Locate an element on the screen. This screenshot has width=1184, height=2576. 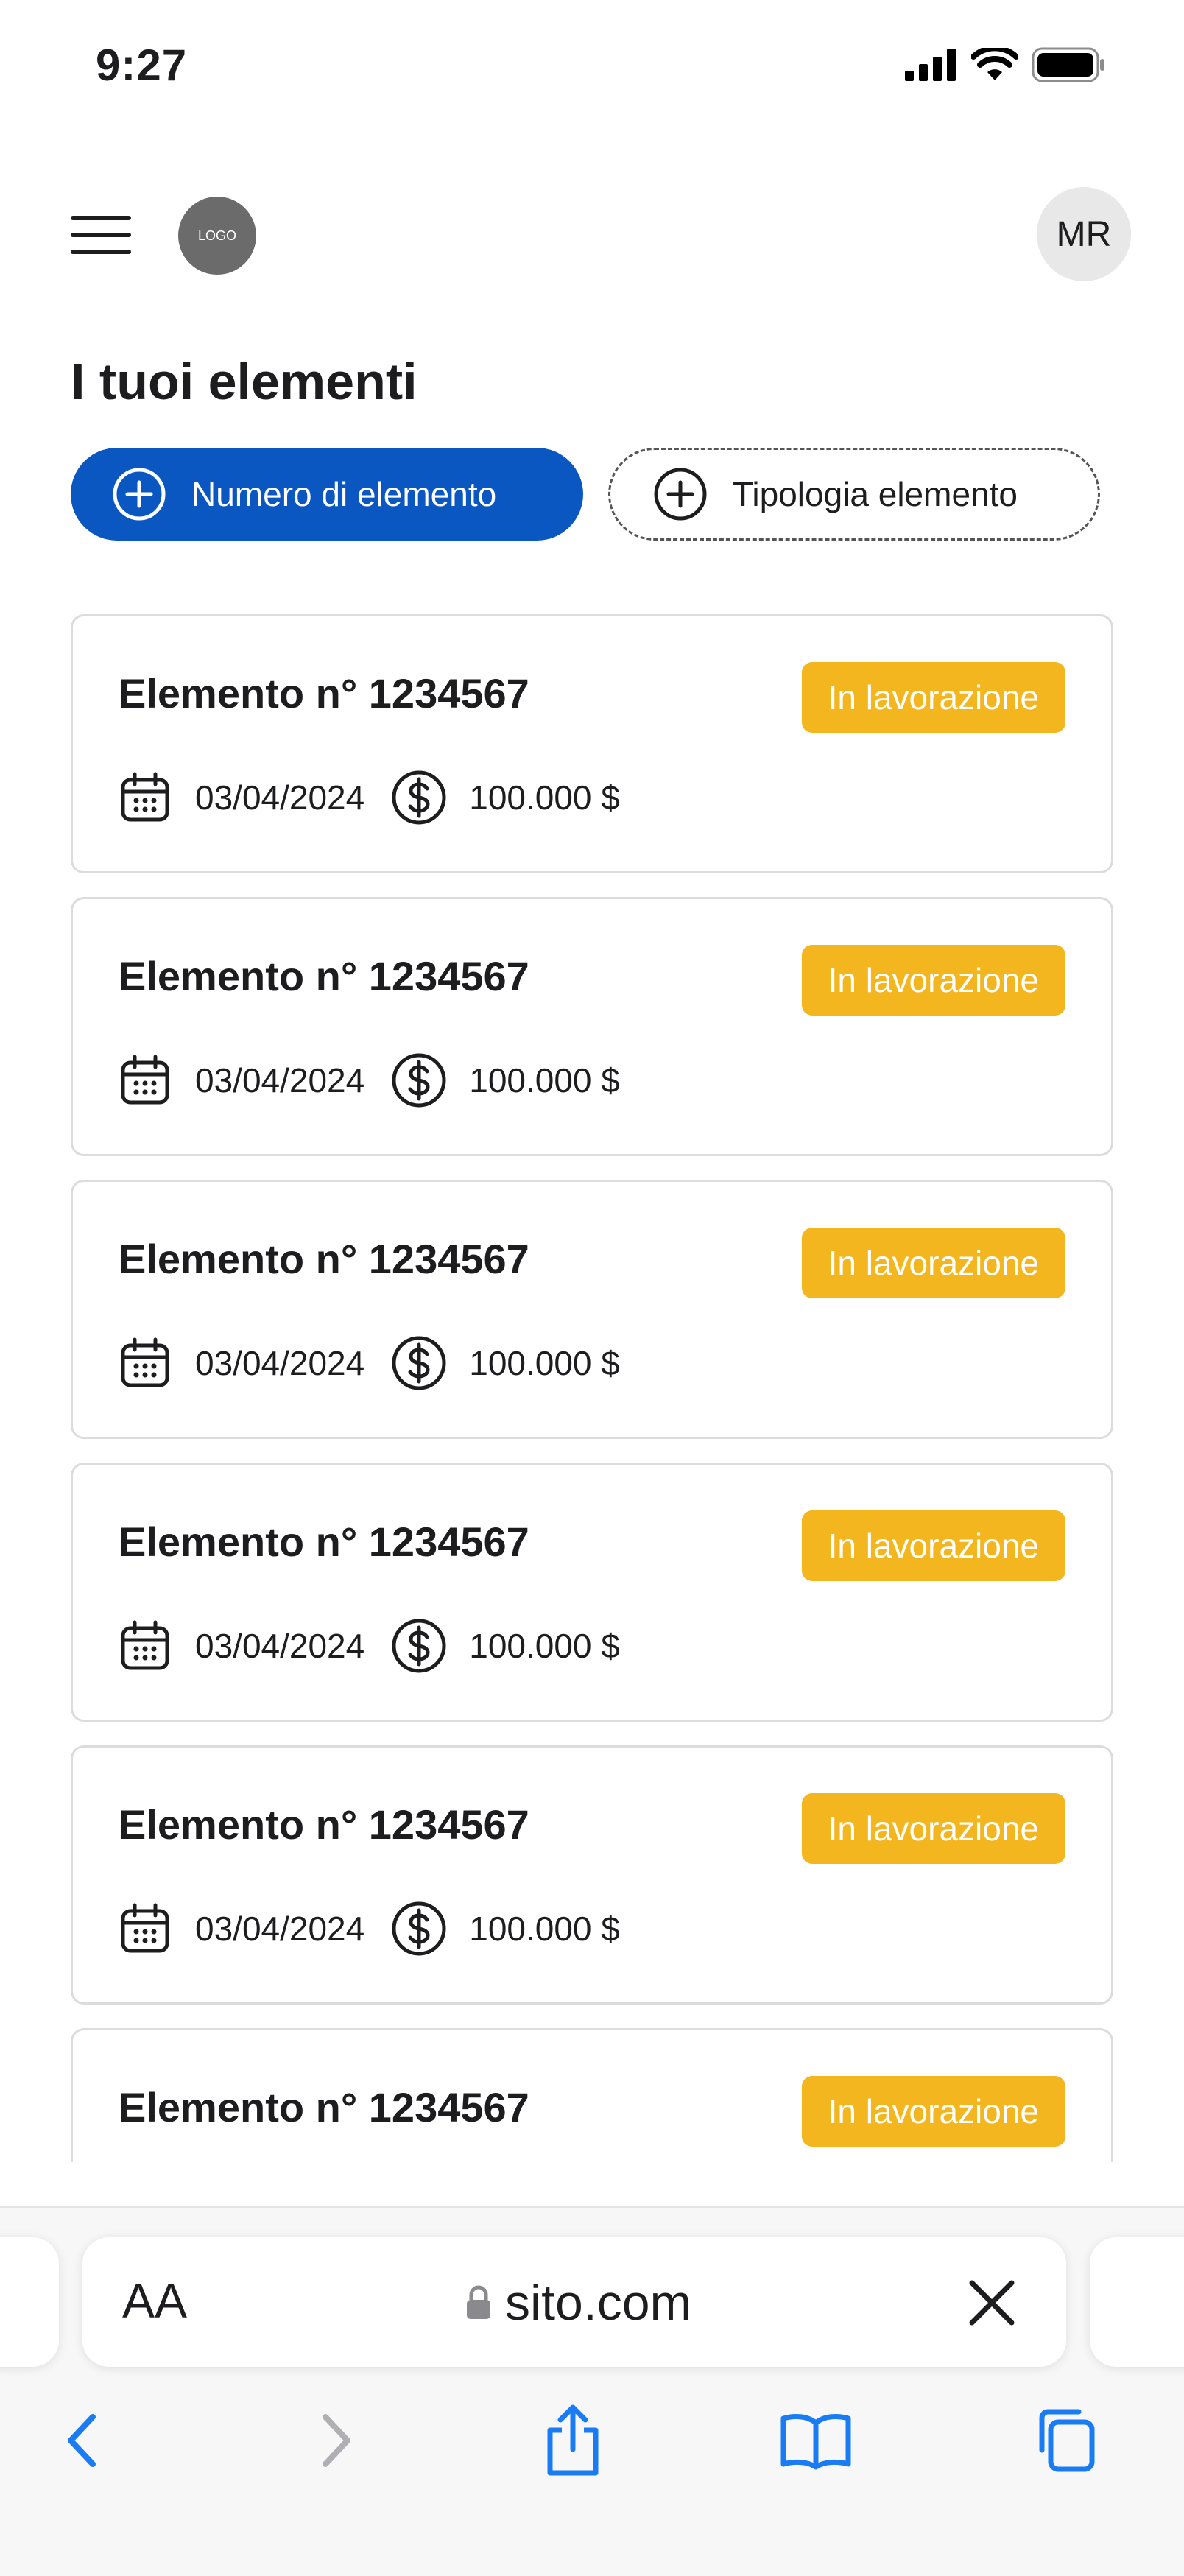
filter-element-type-button: Tipologia elemento is located at coordinates (854, 494).